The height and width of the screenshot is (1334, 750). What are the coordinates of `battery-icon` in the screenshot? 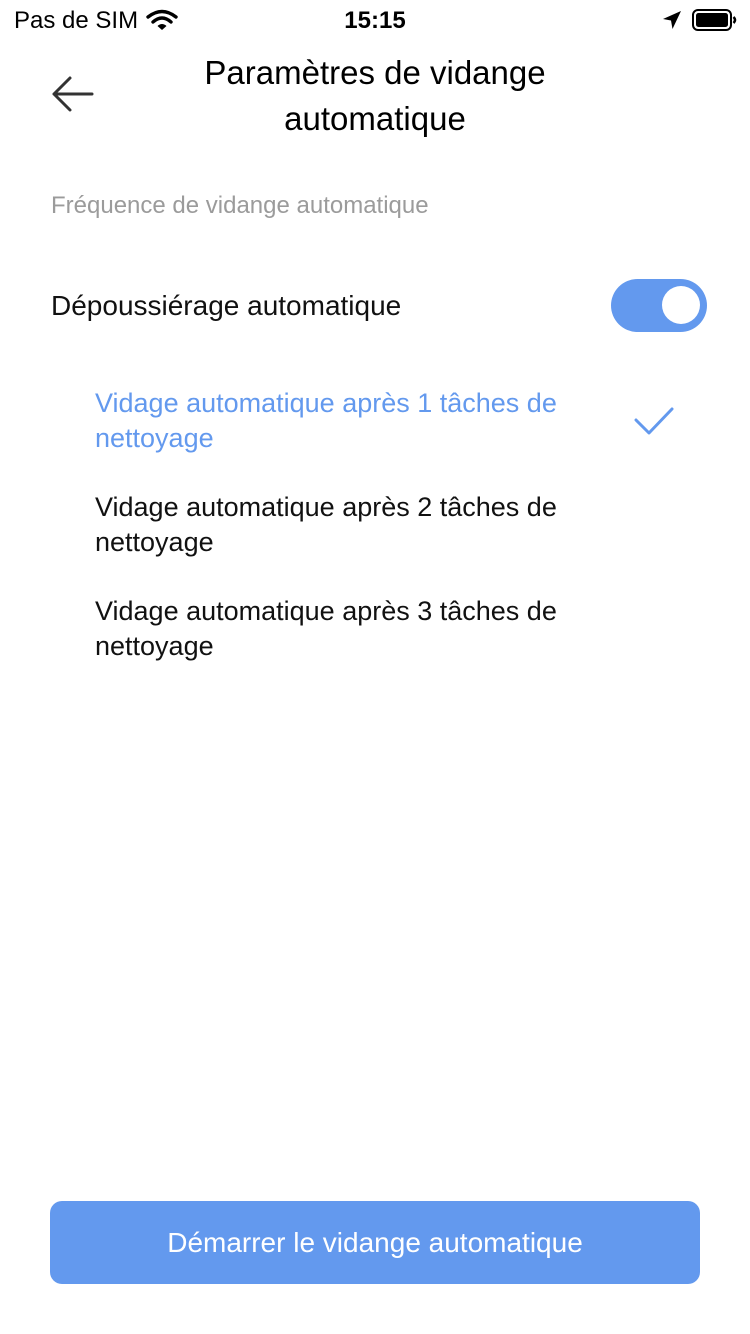 It's located at (714, 20).